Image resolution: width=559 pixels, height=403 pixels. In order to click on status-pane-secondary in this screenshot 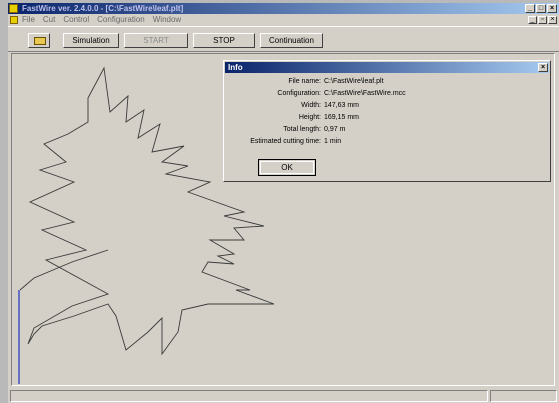, I will do `click(523, 396)`.